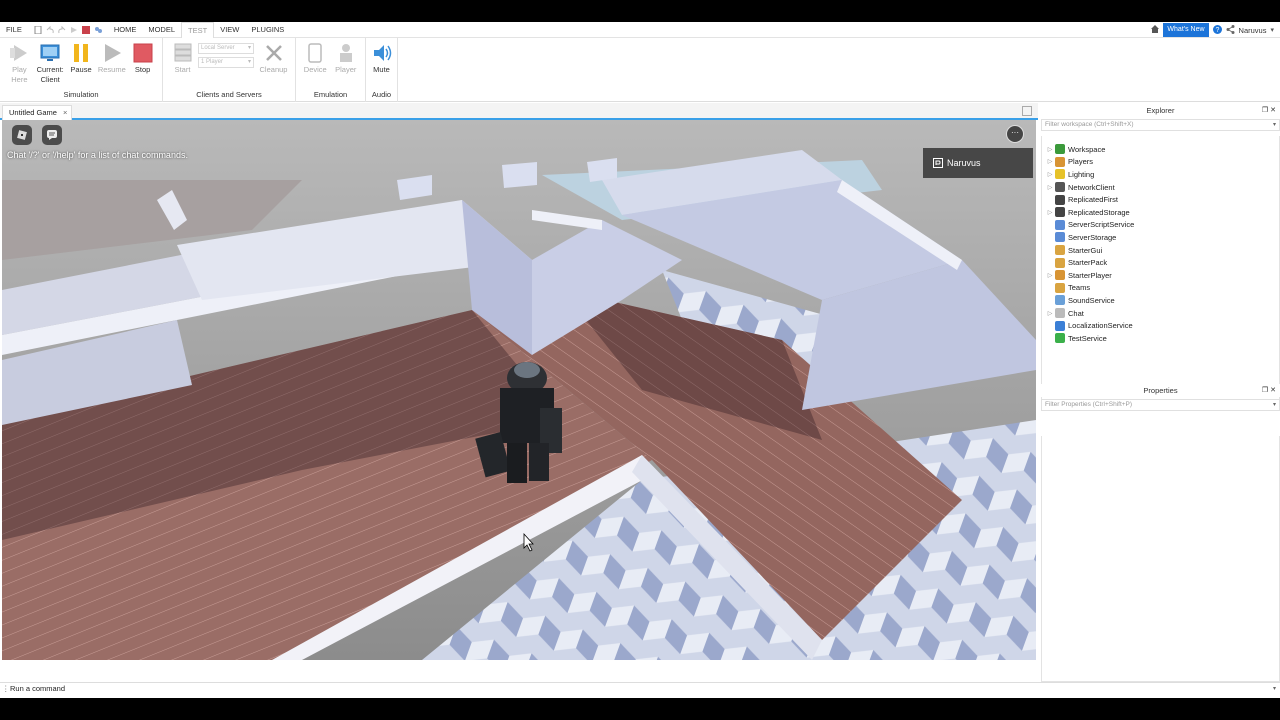 The width and height of the screenshot is (1280, 720). What do you see at coordinates (1076, 313) in the screenshot?
I see `explorer-item-label: Chat` at bounding box center [1076, 313].